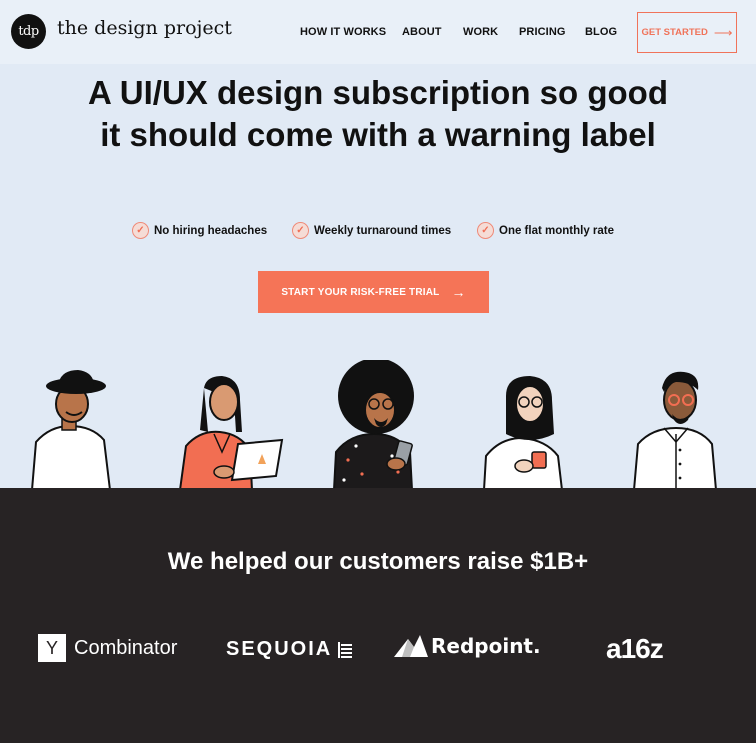  What do you see at coordinates (557, 230) in the screenshot?
I see `feature-label: One flat monthly rate` at bounding box center [557, 230].